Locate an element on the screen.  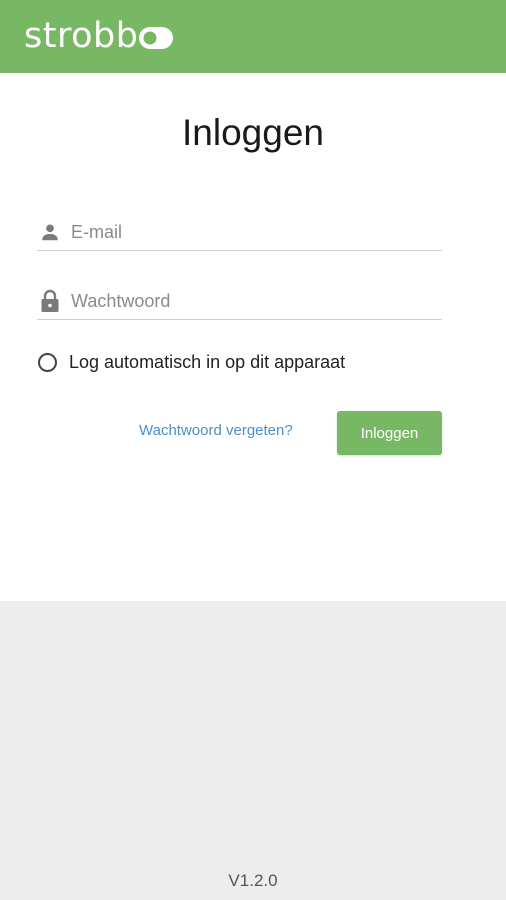
login-button: Inloggen is located at coordinates (389, 433).